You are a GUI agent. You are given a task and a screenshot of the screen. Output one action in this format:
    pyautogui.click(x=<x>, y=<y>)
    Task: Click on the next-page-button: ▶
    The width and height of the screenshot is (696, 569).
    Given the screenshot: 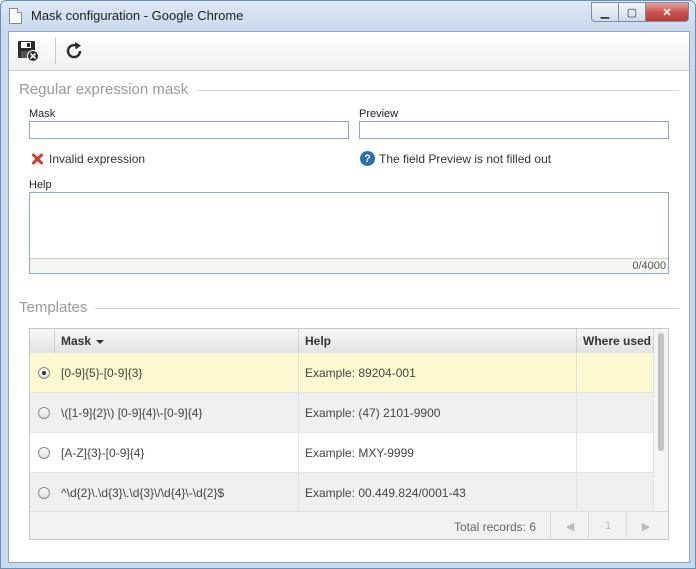 What is the action you would take?
    pyautogui.click(x=645, y=525)
    